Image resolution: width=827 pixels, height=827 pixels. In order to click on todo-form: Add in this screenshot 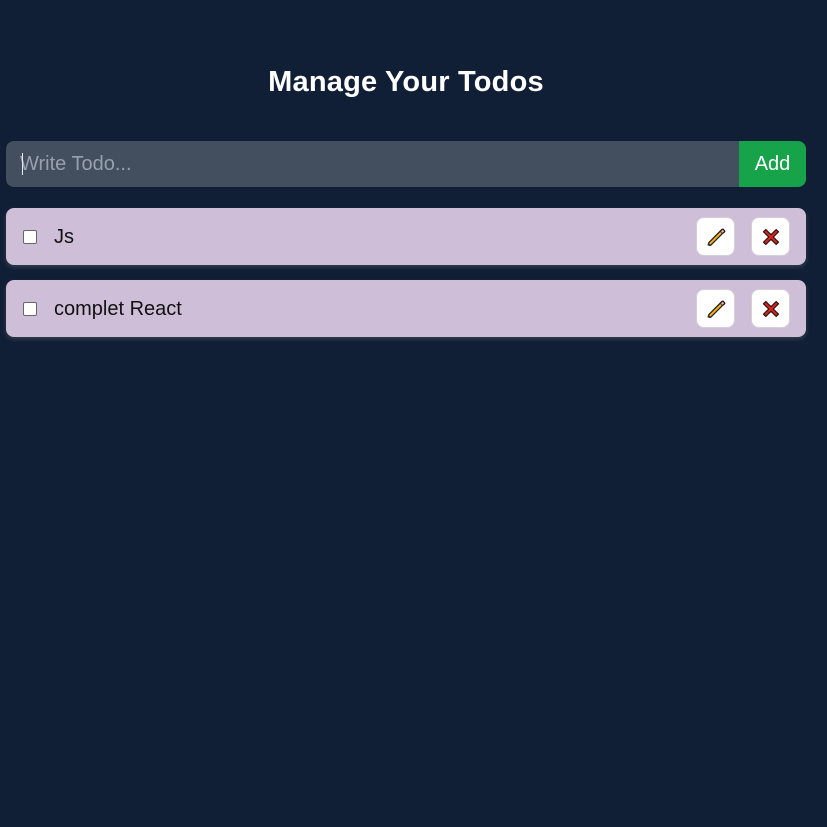, I will do `click(406, 164)`.